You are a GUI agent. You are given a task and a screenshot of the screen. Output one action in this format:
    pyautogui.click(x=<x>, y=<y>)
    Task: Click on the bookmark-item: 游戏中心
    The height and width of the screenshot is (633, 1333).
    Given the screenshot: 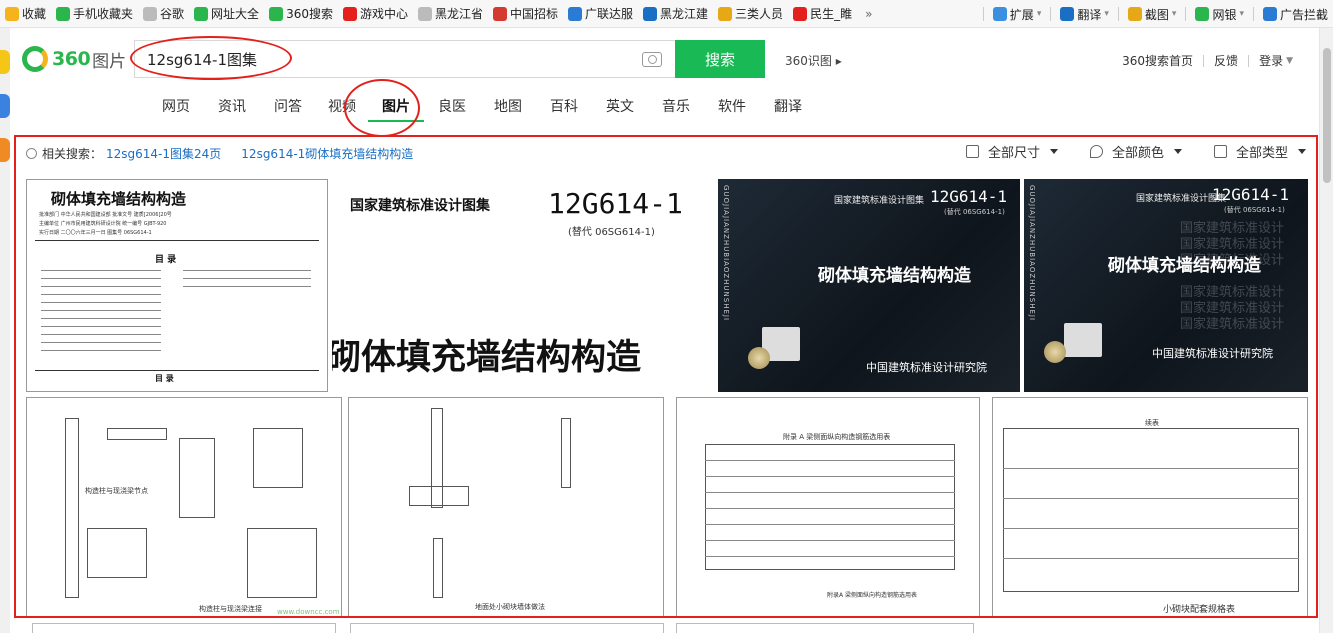 What is the action you would take?
    pyautogui.click(x=375, y=14)
    